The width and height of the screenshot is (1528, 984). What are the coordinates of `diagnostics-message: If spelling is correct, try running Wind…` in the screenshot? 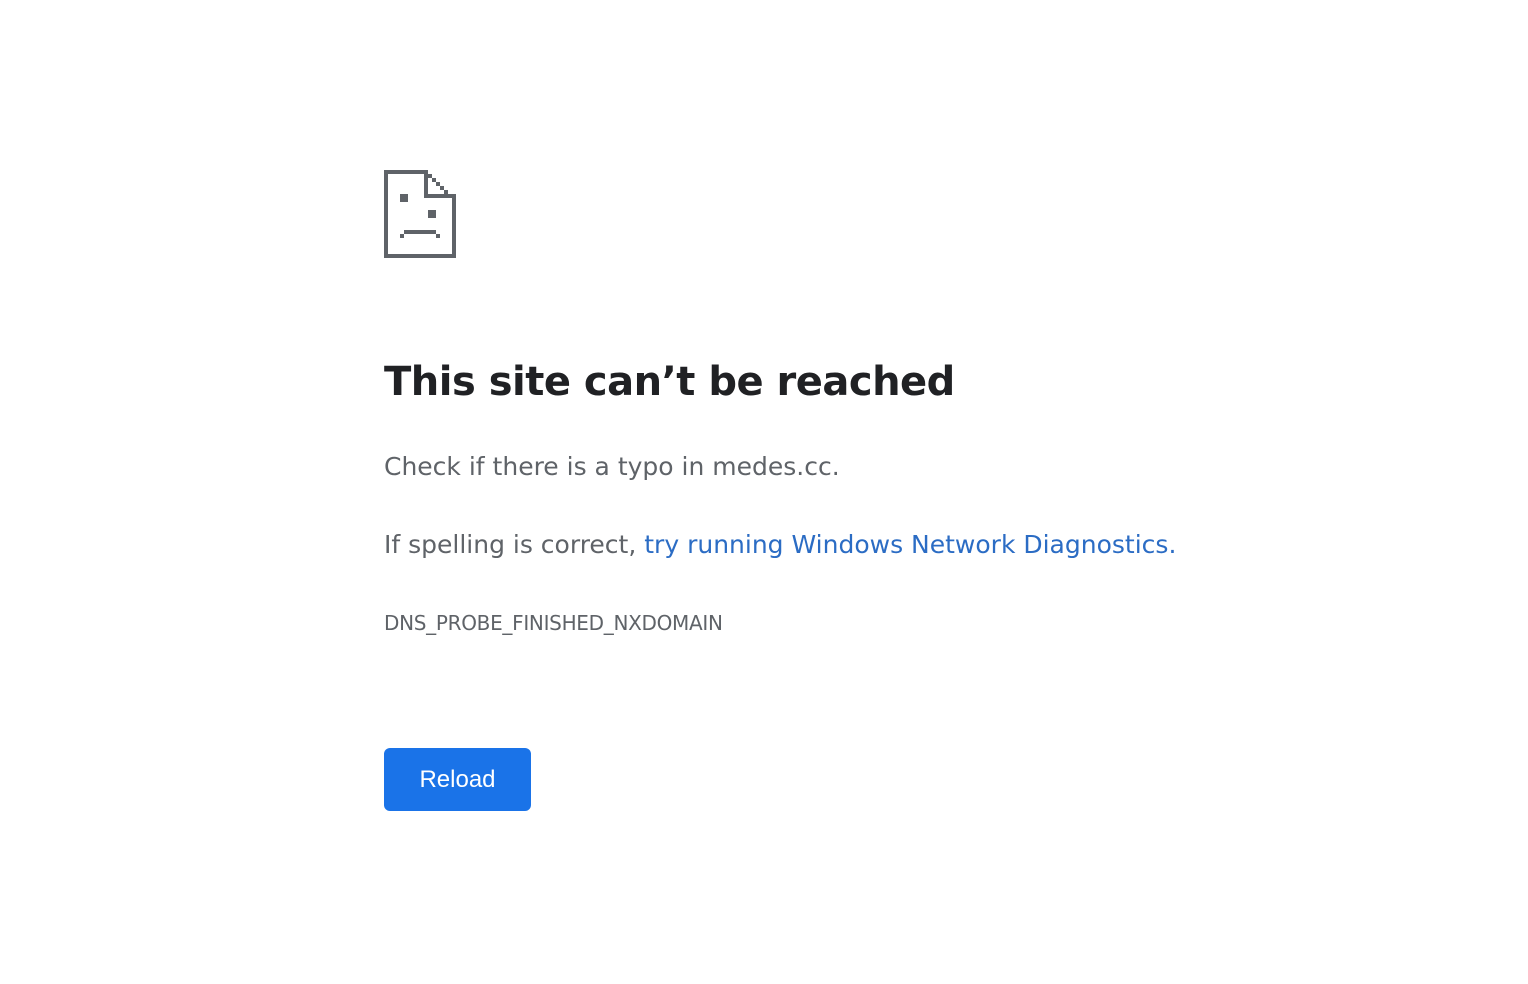 It's located at (780, 545).